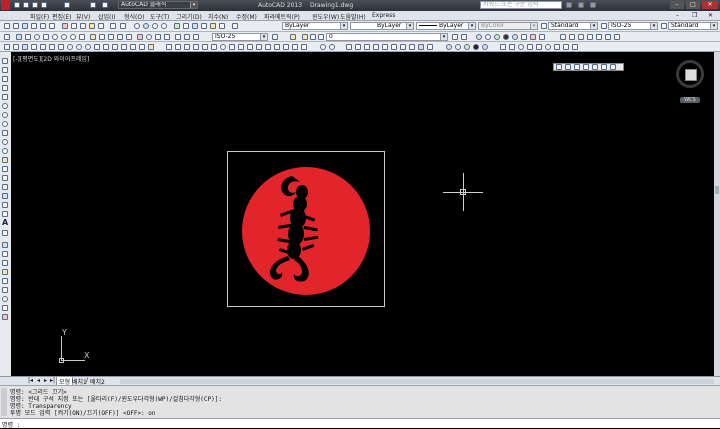 This screenshot has height=429, width=720. I want to click on view-top-icon, so click(349, 47).